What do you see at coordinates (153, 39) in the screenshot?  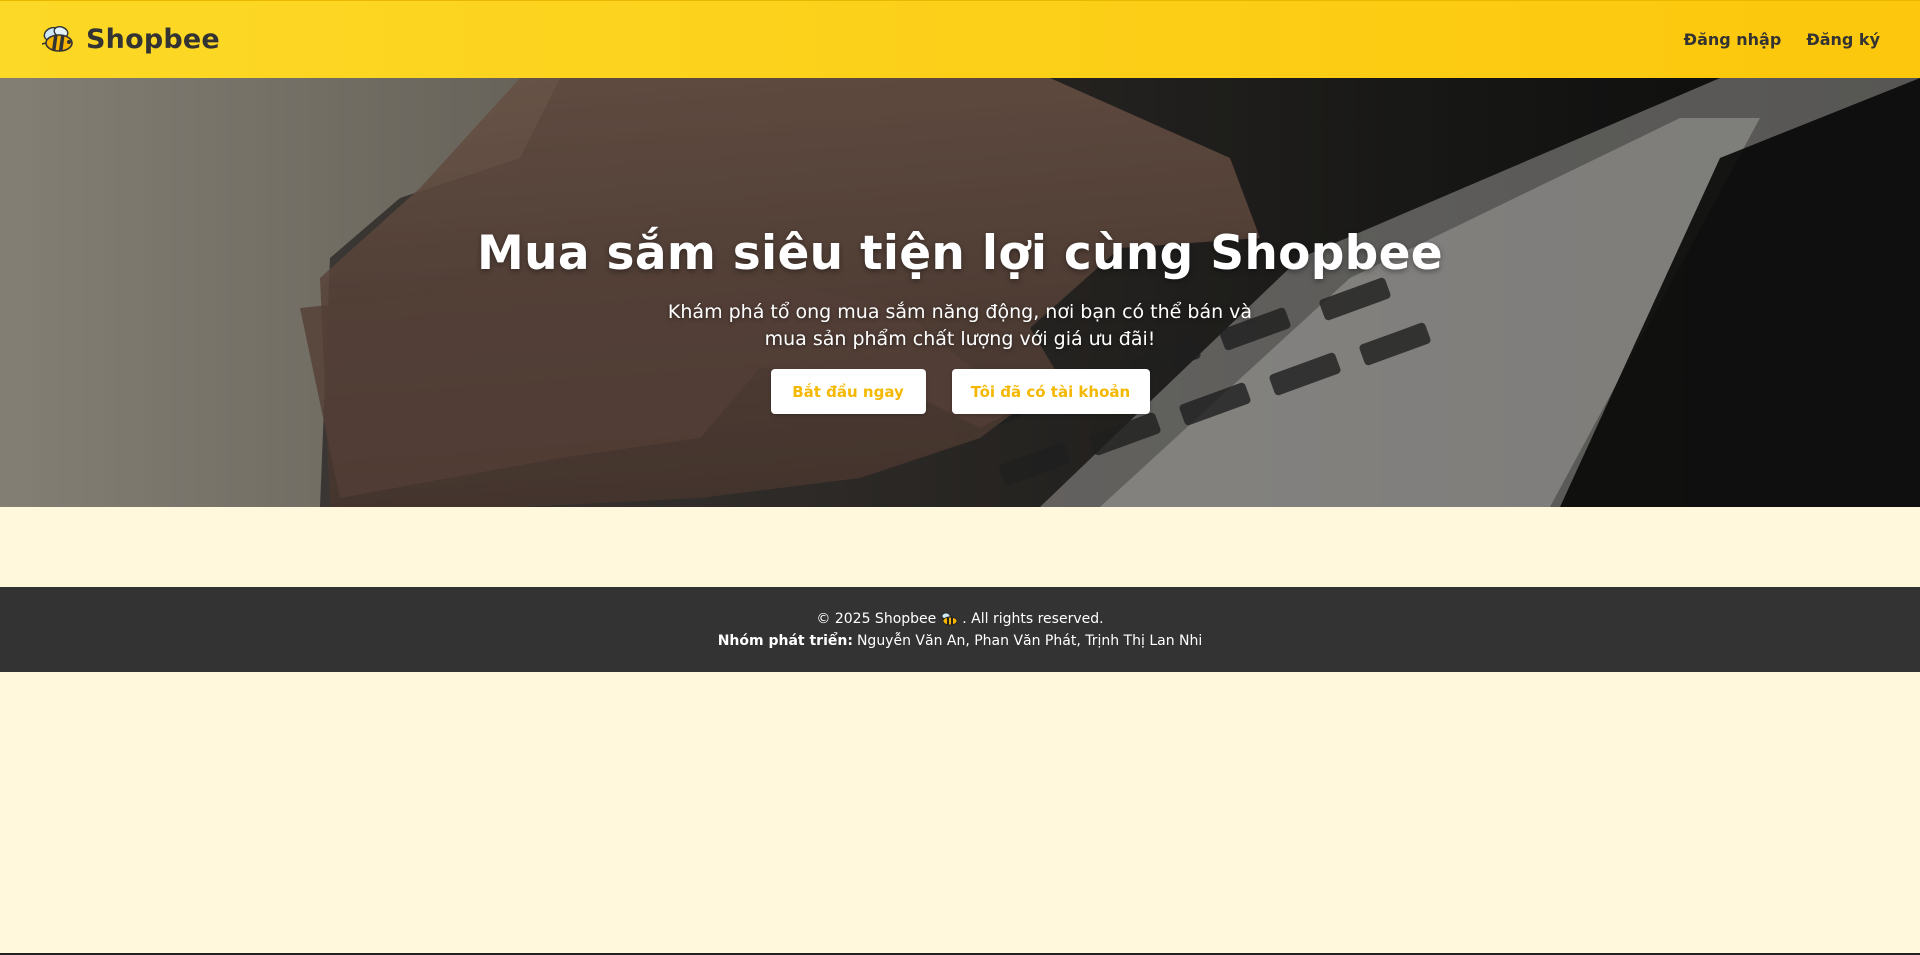 I see `brand-name: Shopbee` at bounding box center [153, 39].